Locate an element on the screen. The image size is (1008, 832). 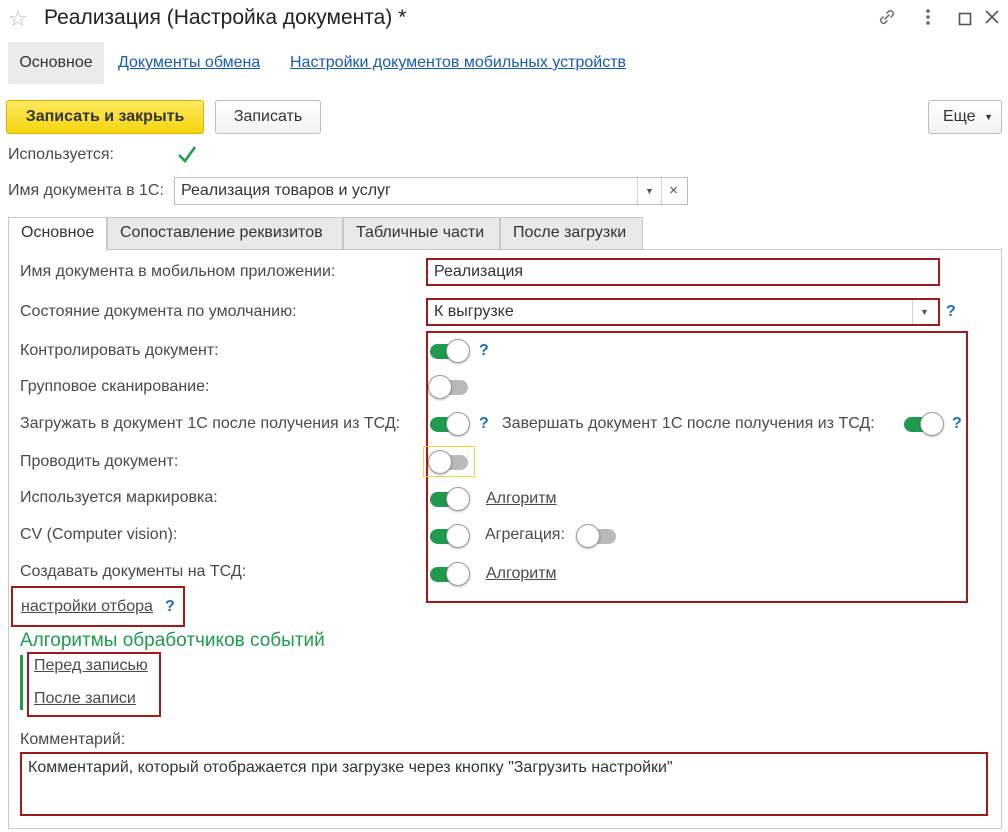
tab-after-load: После загрузки is located at coordinates (571, 233).